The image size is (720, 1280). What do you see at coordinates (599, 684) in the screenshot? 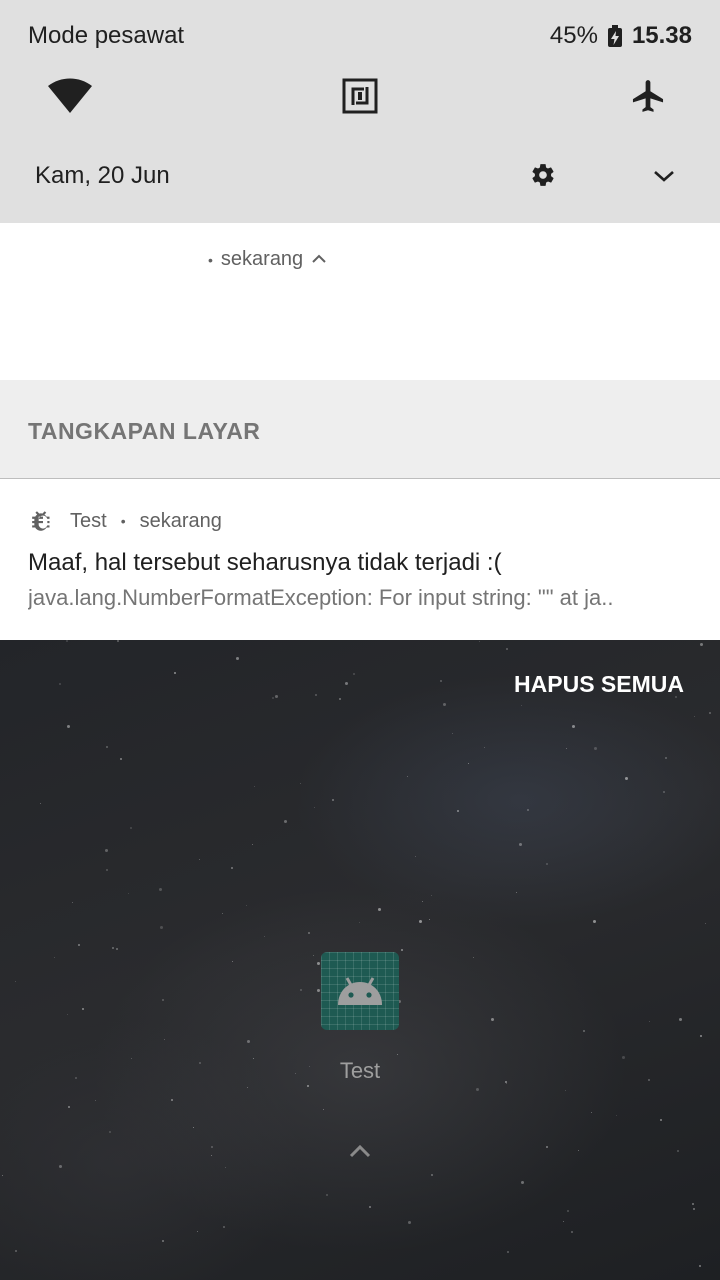
I see `clear-all-button: HAPUS SEMUA` at bounding box center [599, 684].